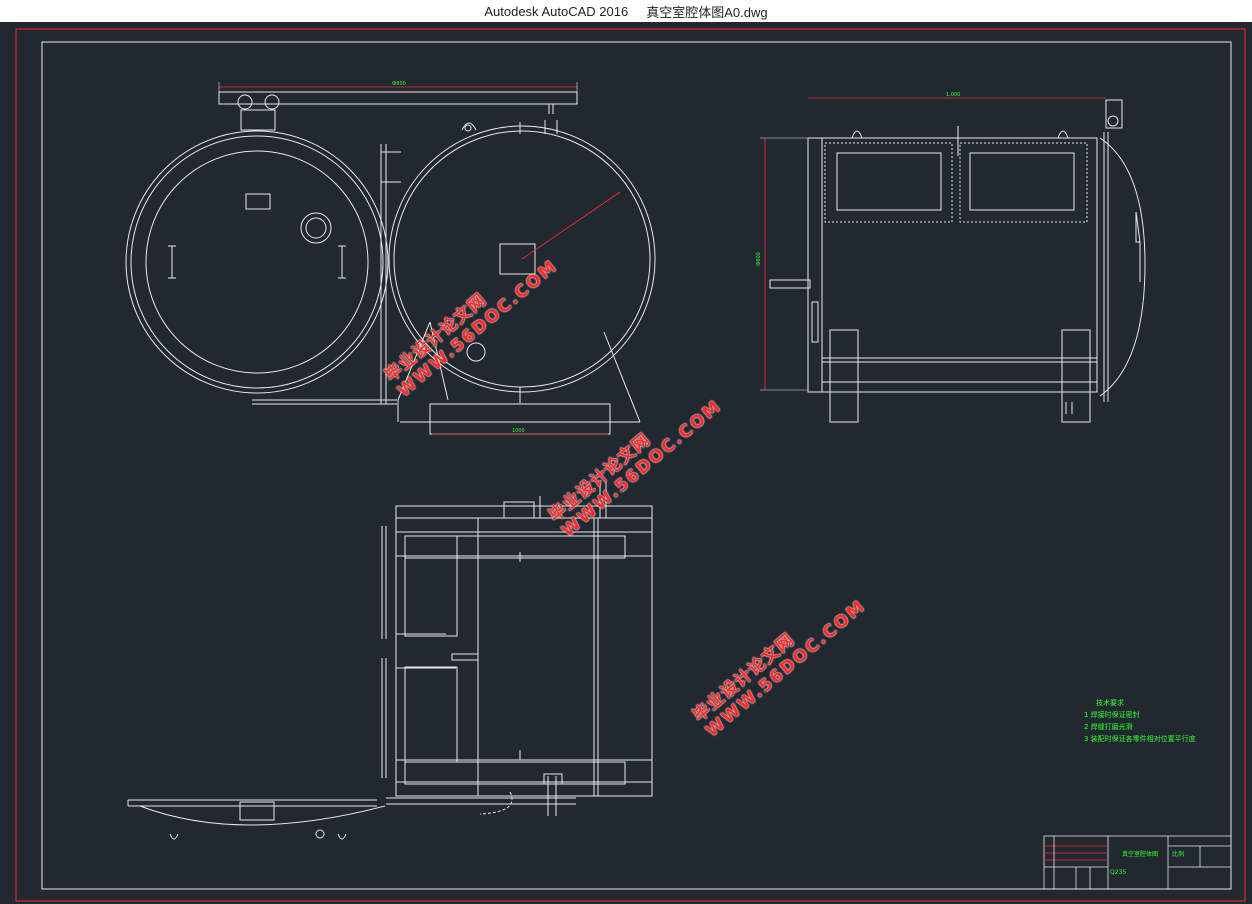 The width and height of the screenshot is (1252, 904). I want to click on file-name: 真空室腔体图A0.dwg, so click(707, 12).